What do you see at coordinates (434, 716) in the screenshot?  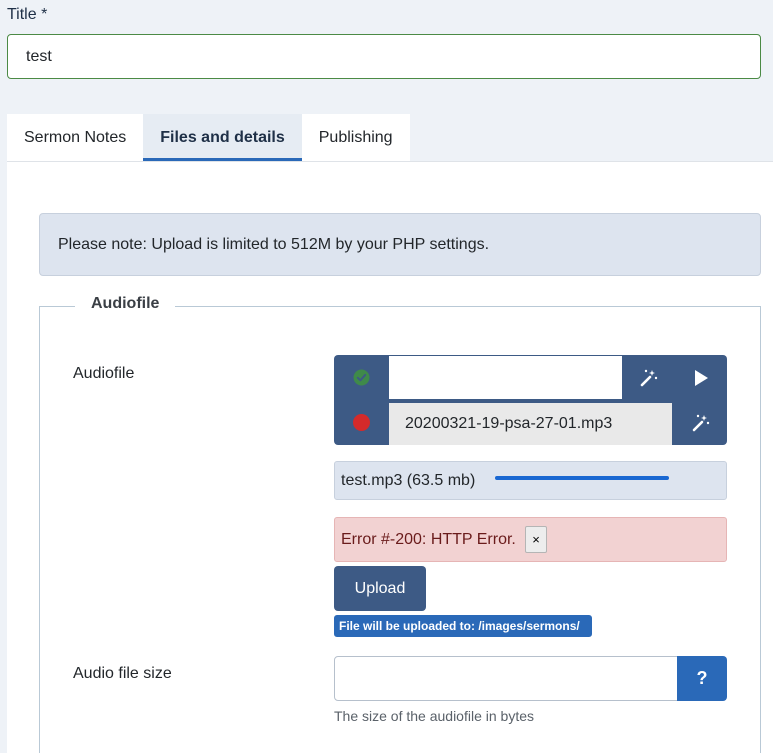 I see `audio-file-size-hint: The size of the audiofile in bytes` at bounding box center [434, 716].